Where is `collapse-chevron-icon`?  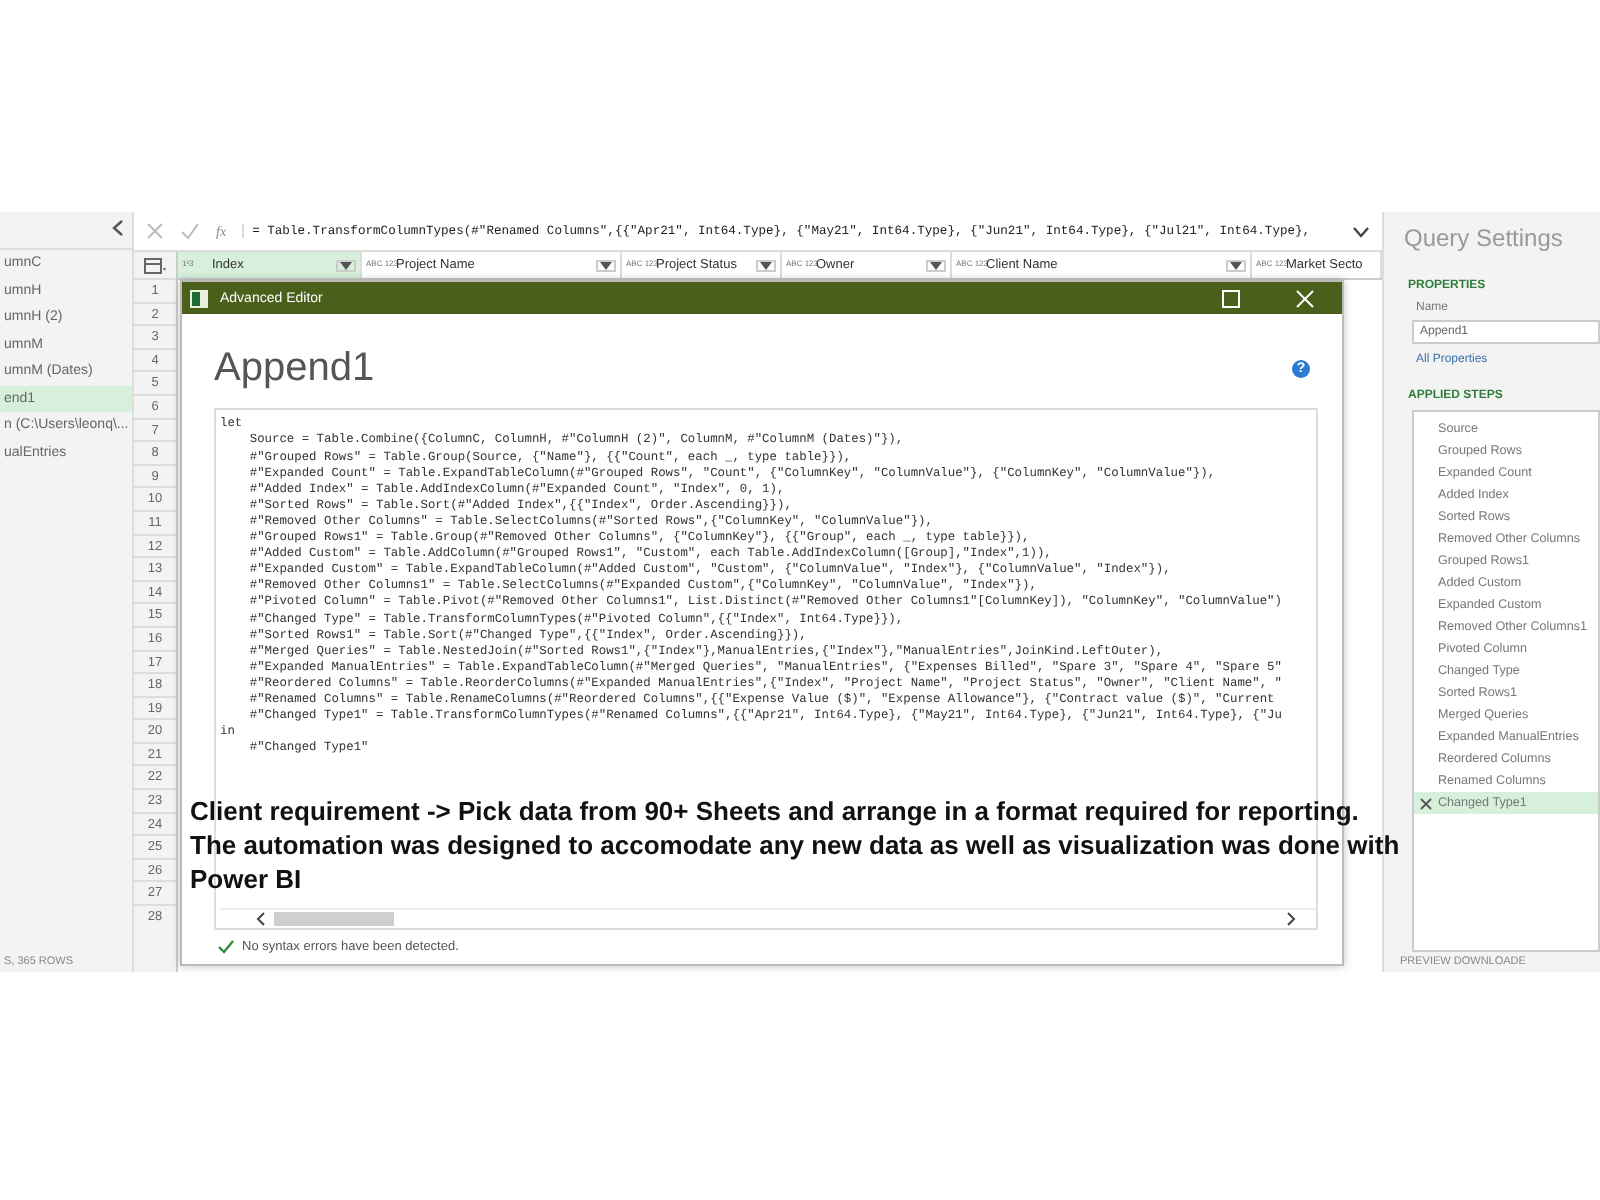 collapse-chevron-icon is located at coordinates (118, 228).